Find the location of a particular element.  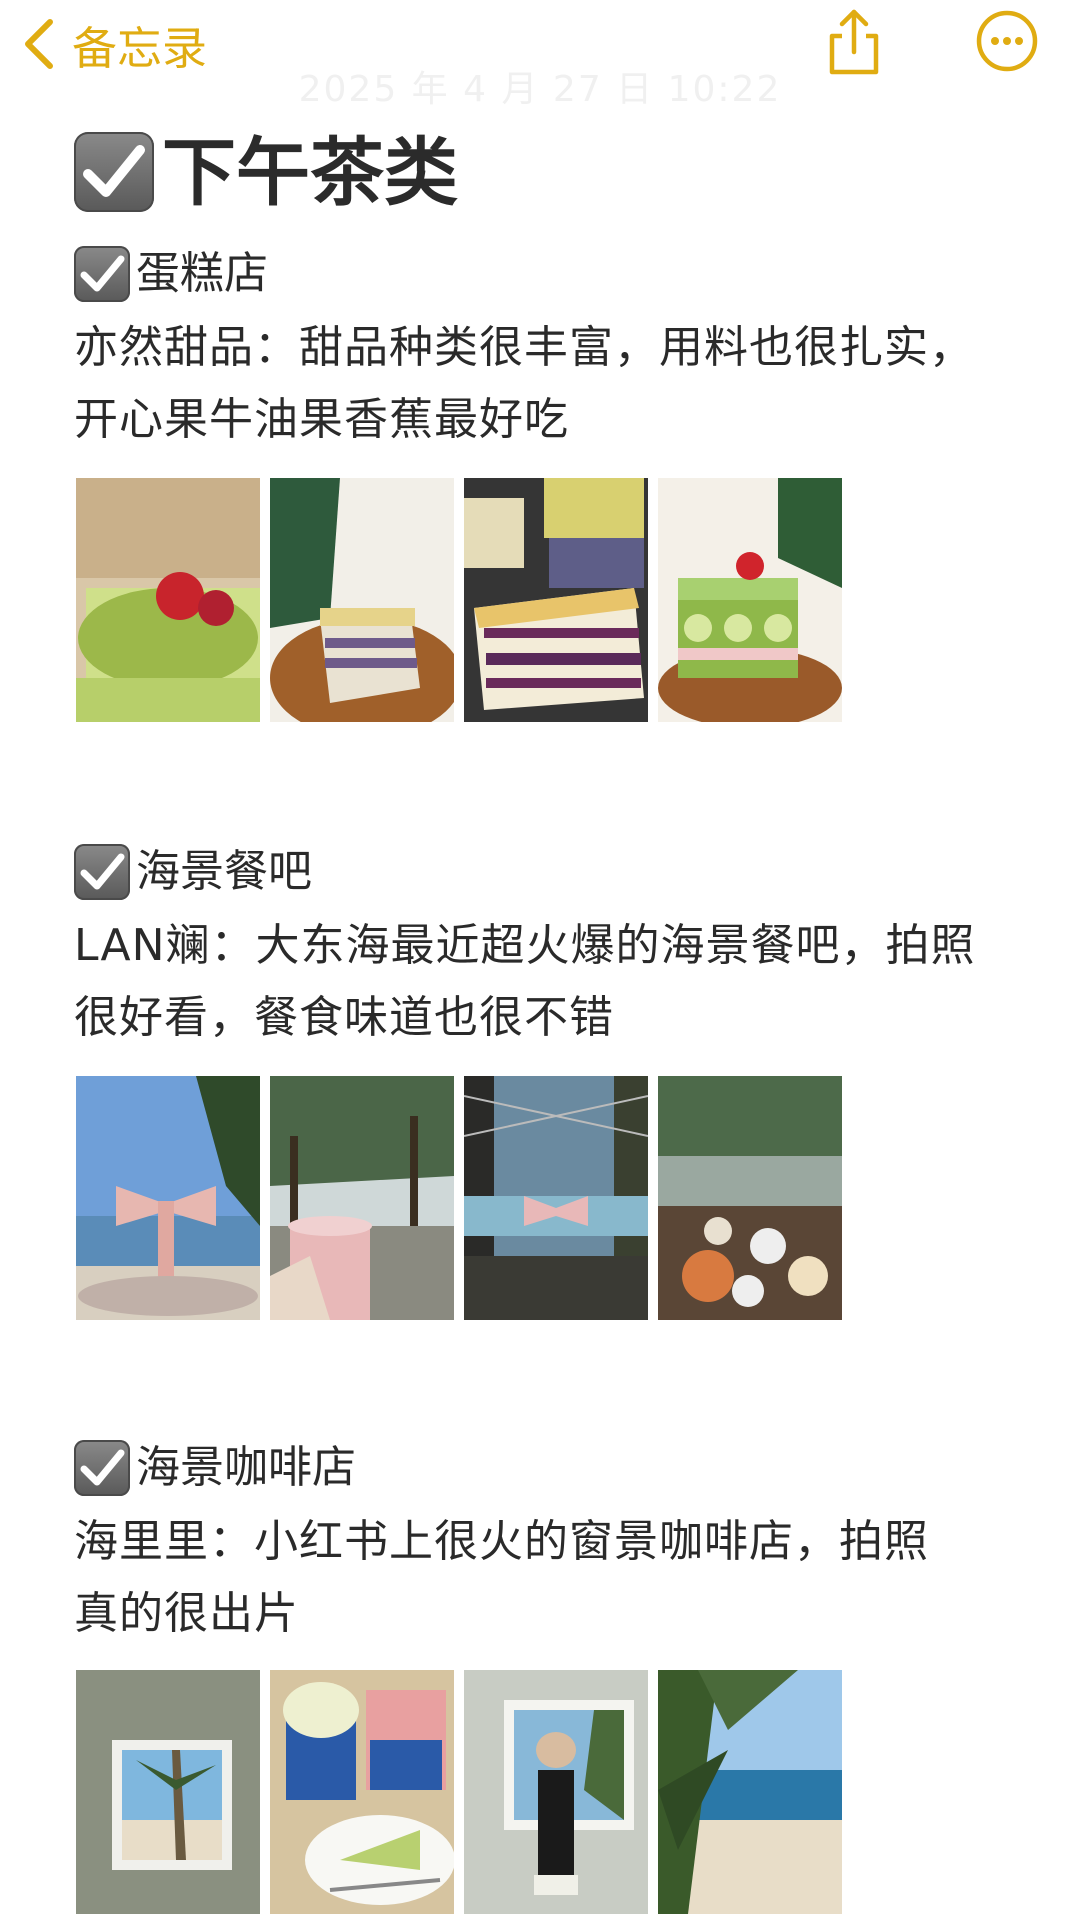

top-bar: 备忘录 2025 年 4 月 27 日 10:22 is located at coordinates (540, 55).